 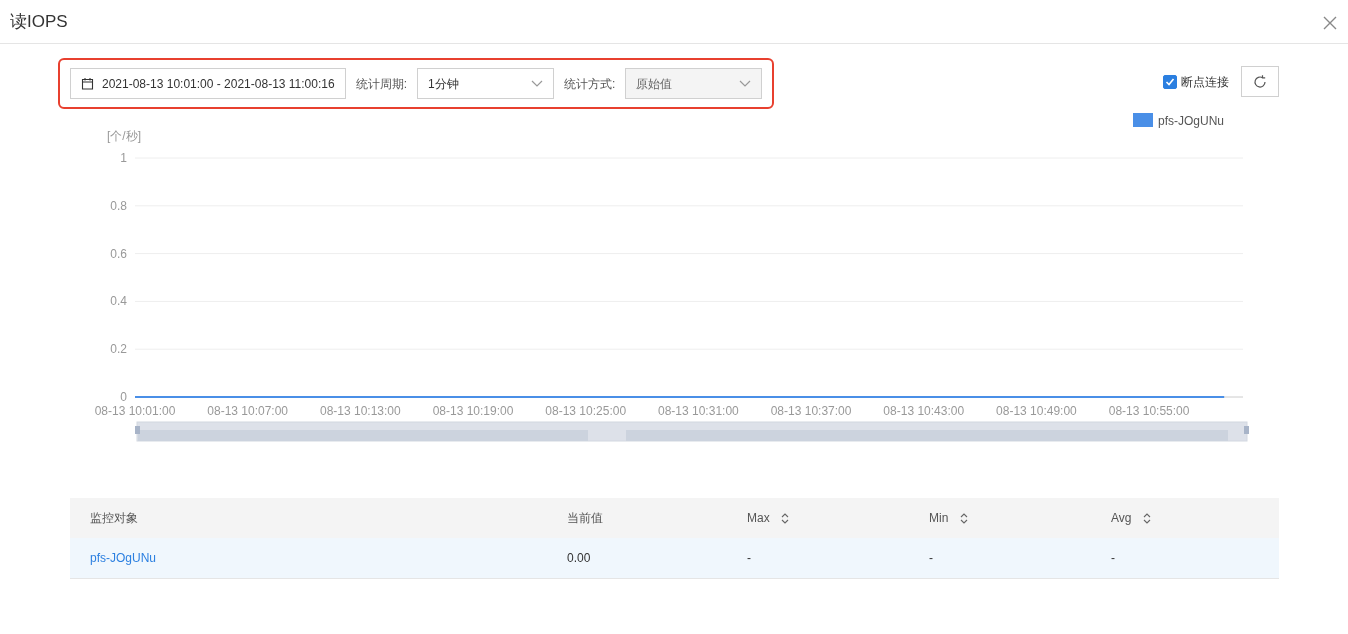 What do you see at coordinates (39, 21) in the screenshot?
I see `dialog-title: 读IOPS` at bounding box center [39, 21].